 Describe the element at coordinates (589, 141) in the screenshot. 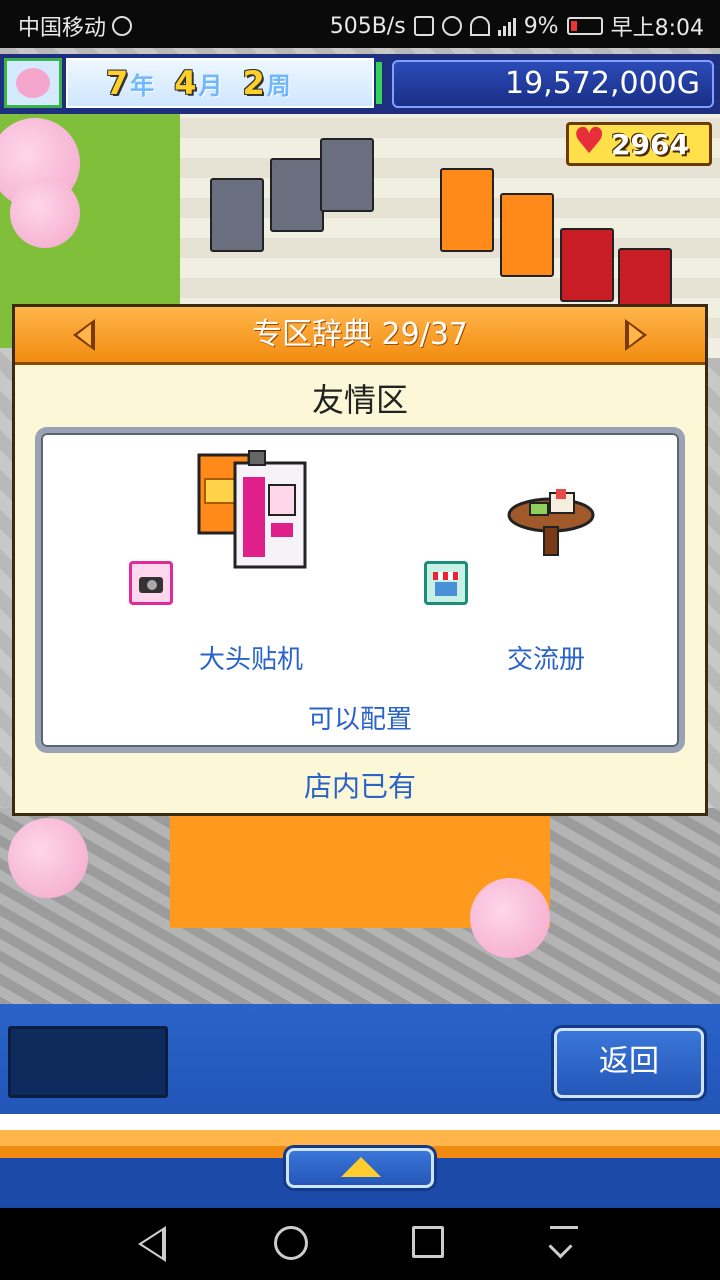

I see `heart-icon` at that location.